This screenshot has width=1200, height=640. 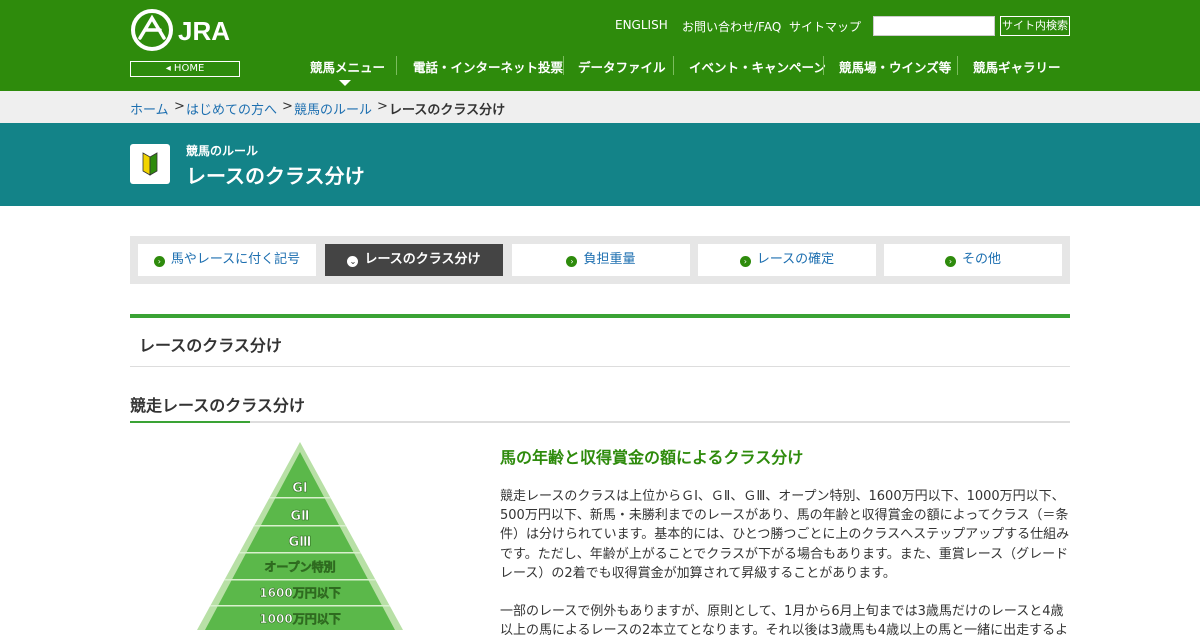 What do you see at coordinates (895, 66) in the screenshot?
I see `nav-racecourse-wins: 競馬場・ウインズ等` at bounding box center [895, 66].